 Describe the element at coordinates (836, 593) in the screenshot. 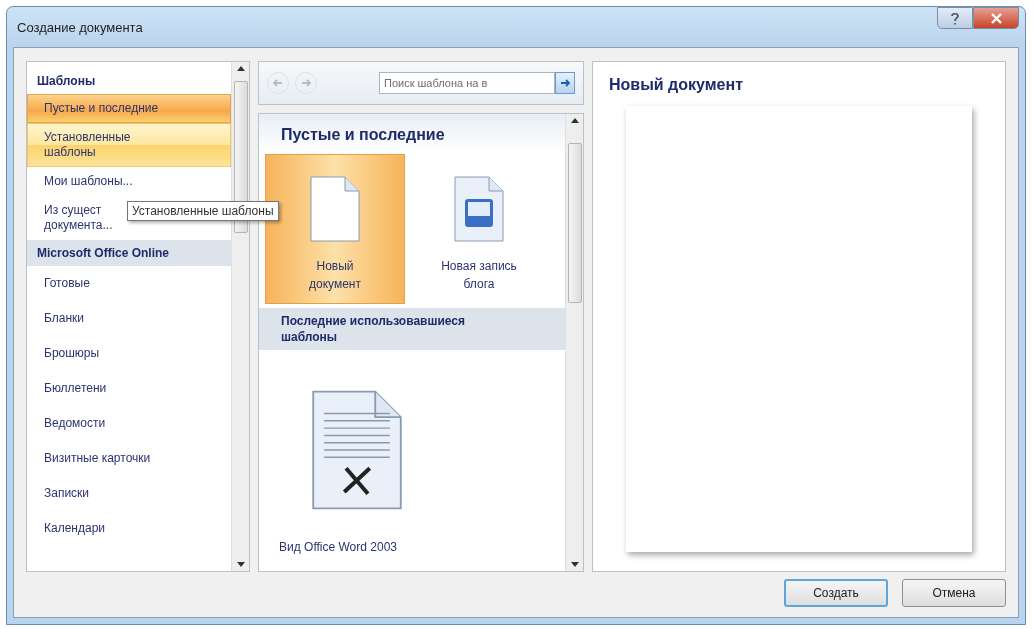

I see `dialog-button: Создать` at that location.